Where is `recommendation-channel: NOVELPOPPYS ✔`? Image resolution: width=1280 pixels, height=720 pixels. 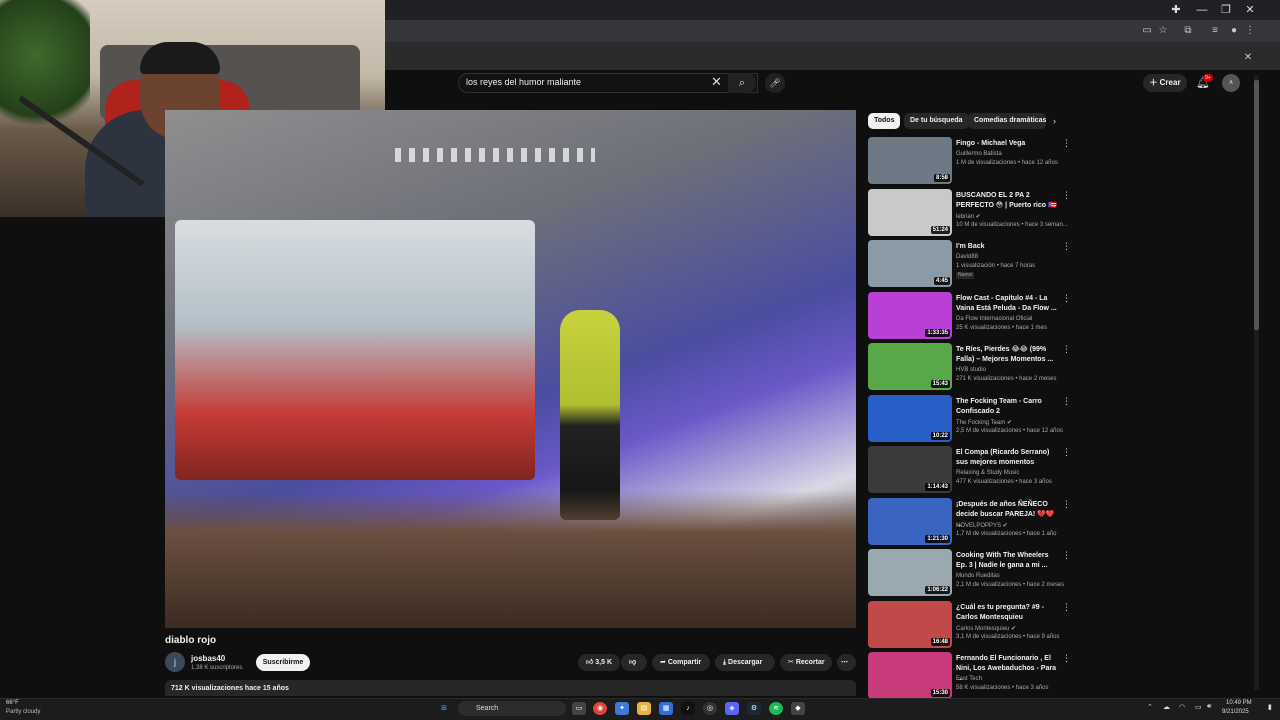
recommendation-channel: NOVELPOPPYS ✔ is located at coordinates (1011, 525).